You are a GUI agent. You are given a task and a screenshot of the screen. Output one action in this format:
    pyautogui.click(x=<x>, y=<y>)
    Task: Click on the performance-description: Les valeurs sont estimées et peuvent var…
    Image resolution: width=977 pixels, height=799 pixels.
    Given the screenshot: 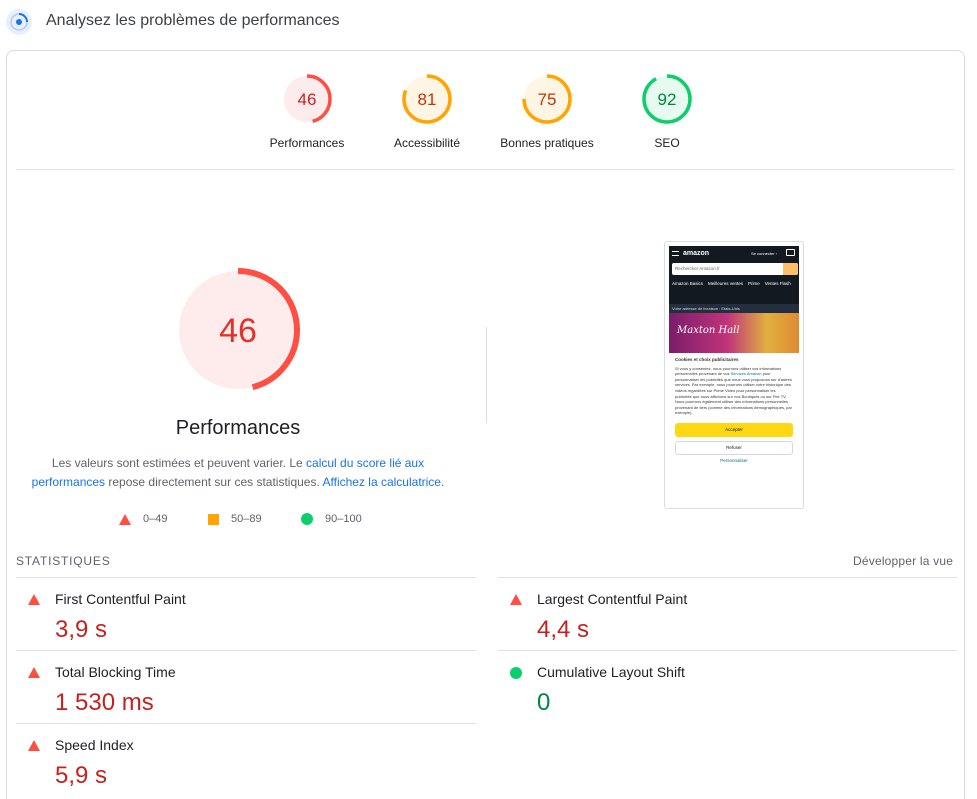 What is the action you would take?
    pyautogui.click(x=238, y=472)
    